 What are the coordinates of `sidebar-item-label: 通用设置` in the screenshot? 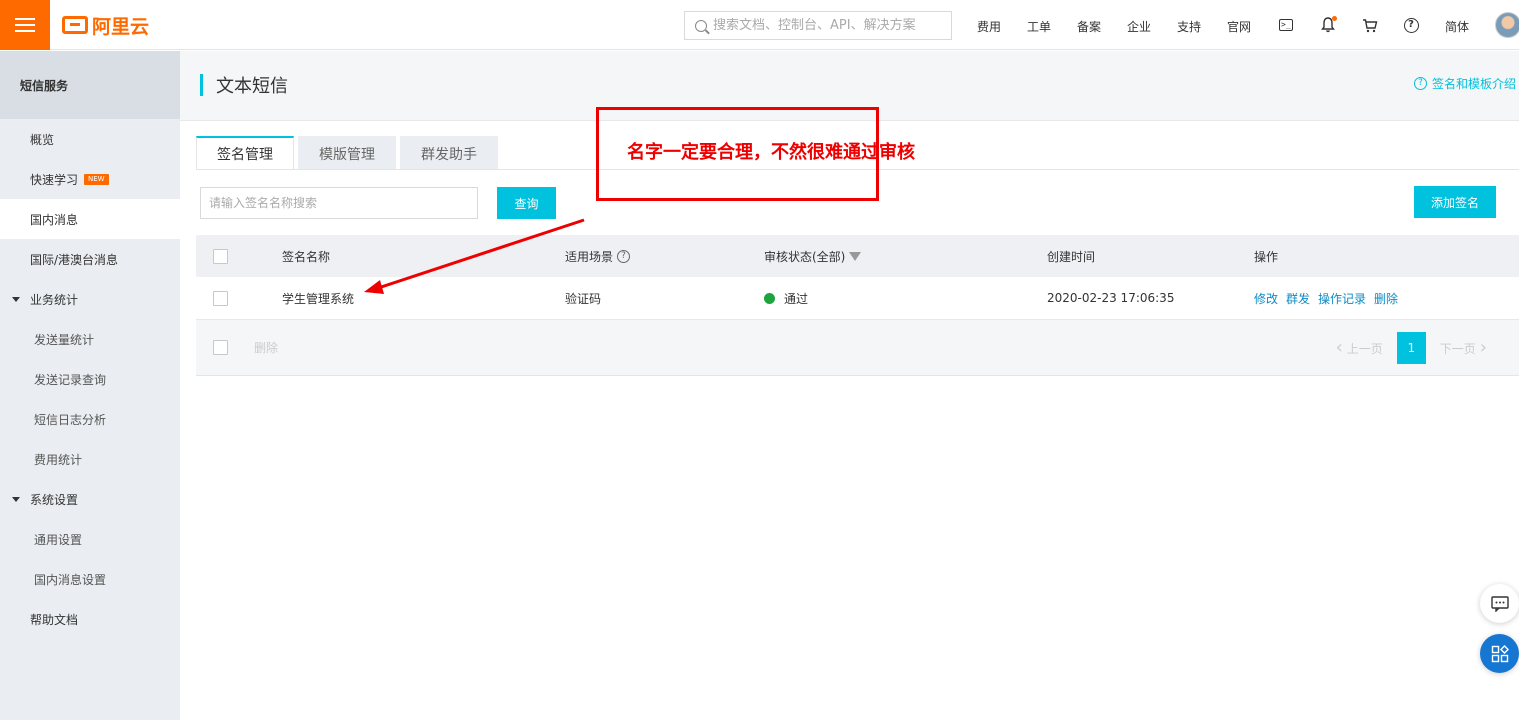 It's located at (58, 539).